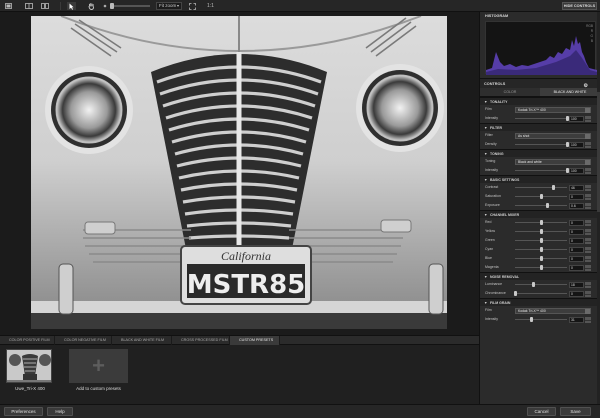 The image size is (600, 418). I want to click on film-grain-intensity-slider, so click(541, 319).